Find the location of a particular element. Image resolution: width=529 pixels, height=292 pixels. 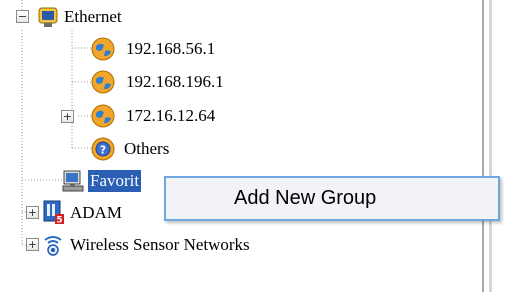

adam-module-icon: 5 is located at coordinates (53, 213).